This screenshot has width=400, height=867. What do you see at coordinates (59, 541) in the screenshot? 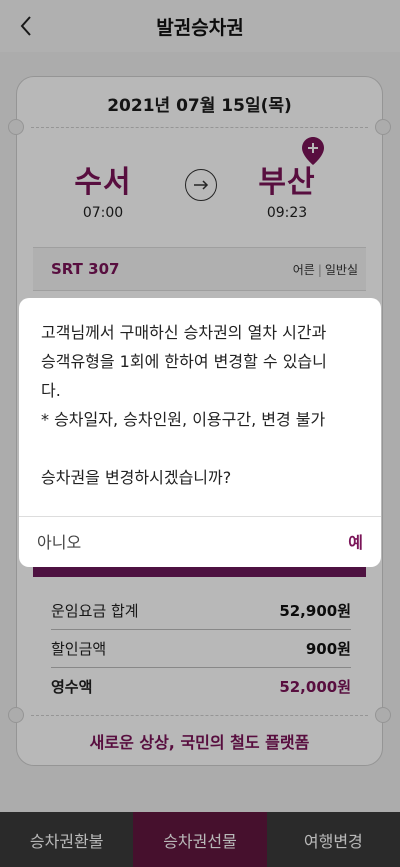
I see `no-button: 아니오` at bounding box center [59, 541].